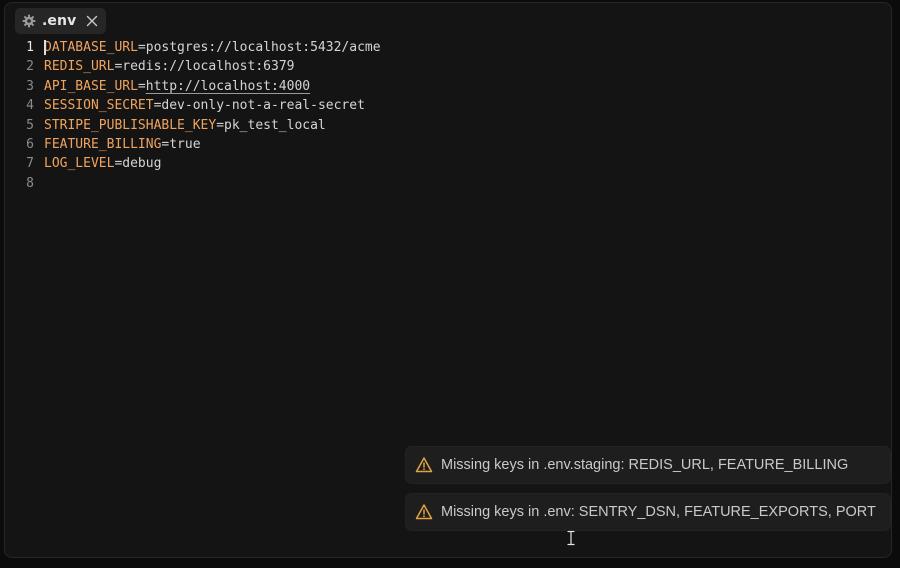  What do you see at coordinates (208, 67) in the screenshot?
I see `env-value: redis://localhost:6379` at bounding box center [208, 67].